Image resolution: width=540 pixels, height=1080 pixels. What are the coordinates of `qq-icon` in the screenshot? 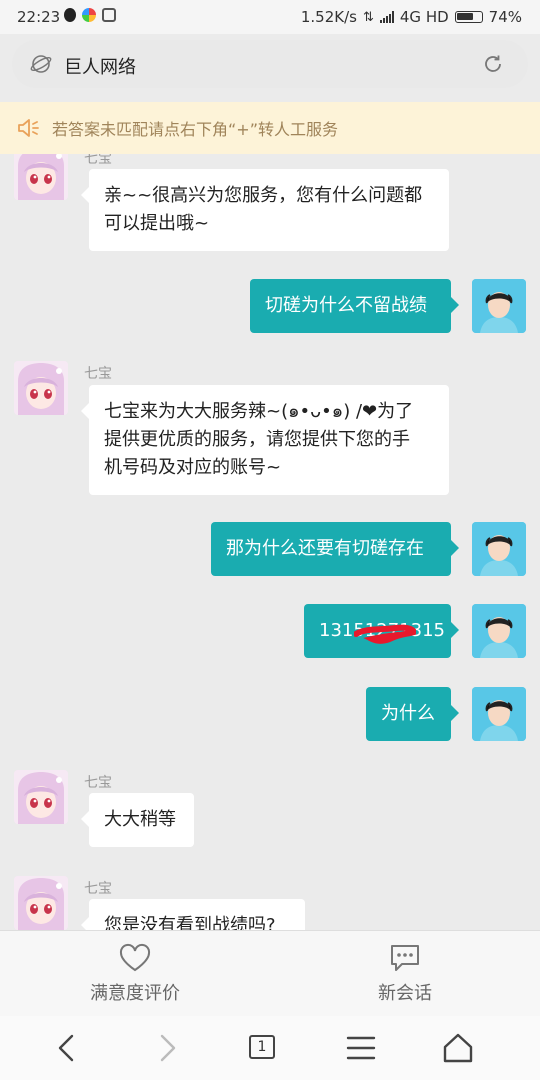 It's located at (70, 15).